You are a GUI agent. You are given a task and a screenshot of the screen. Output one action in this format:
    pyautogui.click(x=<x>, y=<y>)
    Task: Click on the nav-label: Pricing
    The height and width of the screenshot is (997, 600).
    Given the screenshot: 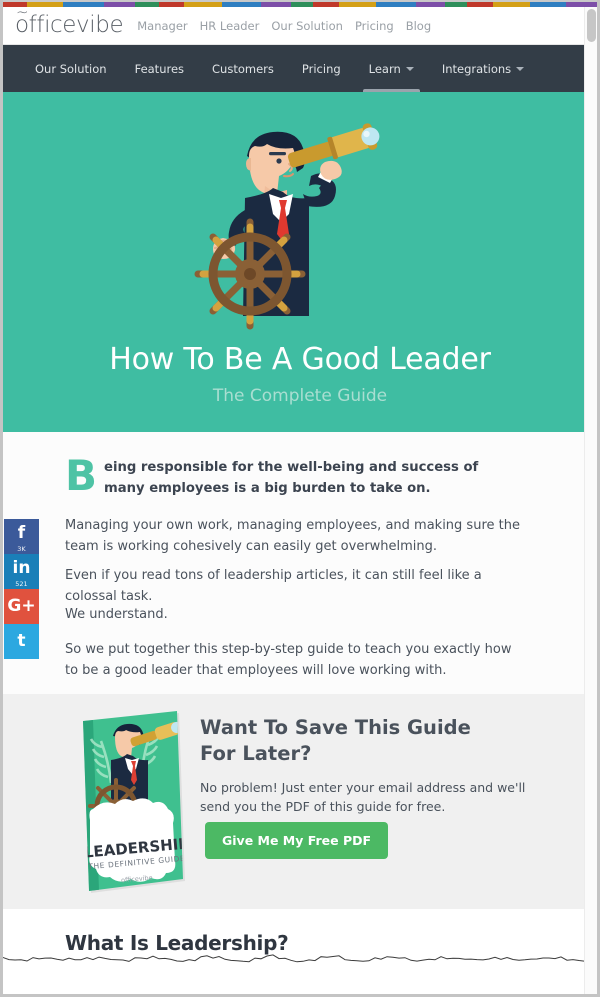 What is the action you would take?
    pyautogui.click(x=321, y=68)
    